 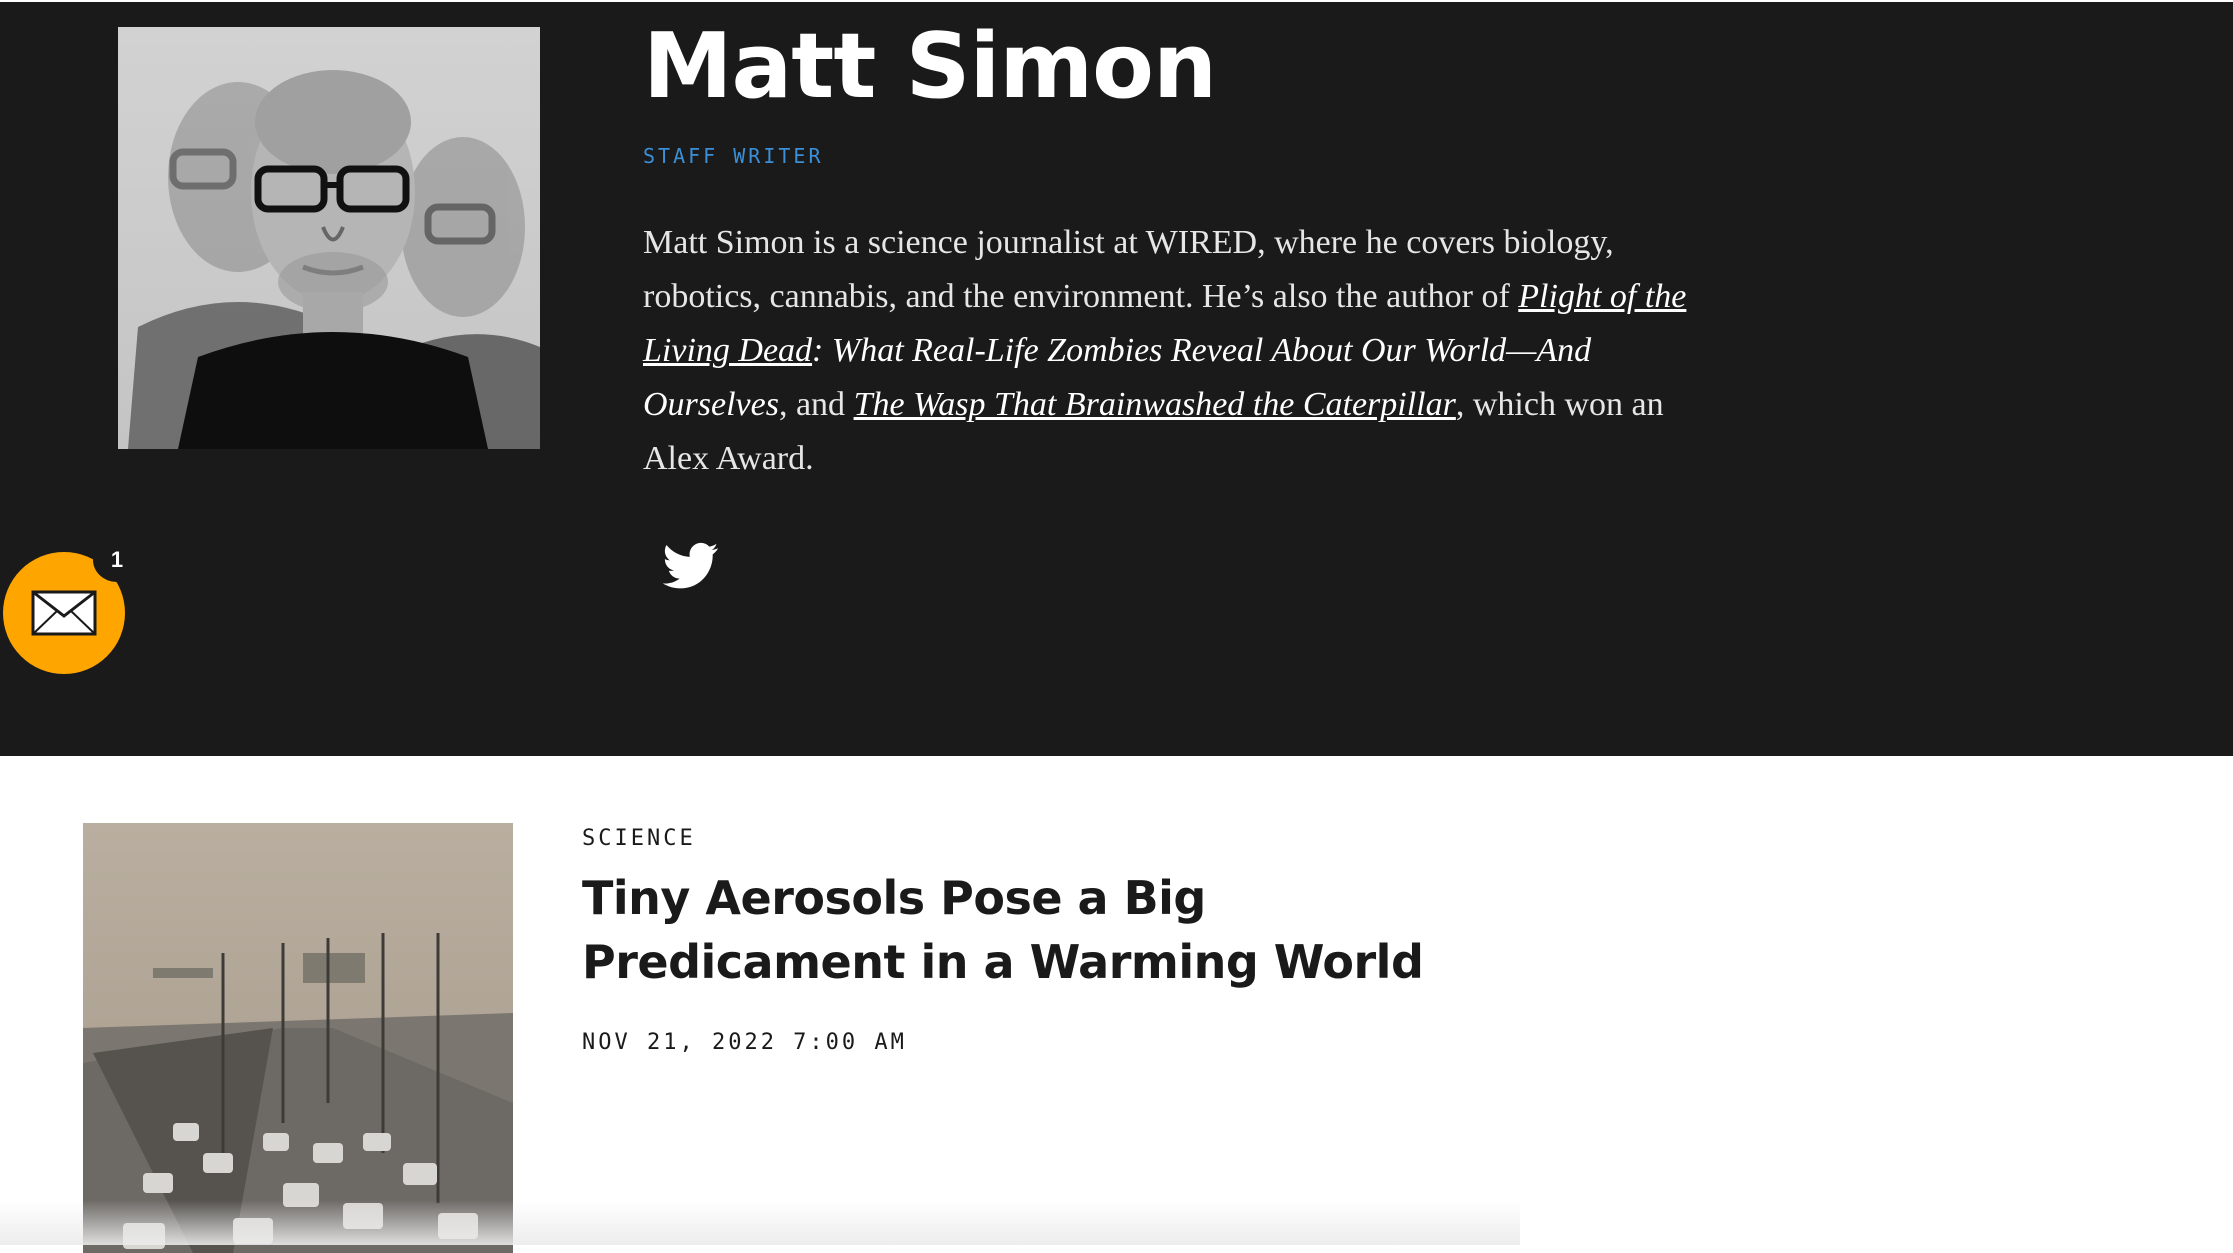 What do you see at coordinates (329, 238) in the screenshot?
I see `author-portrait` at bounding box center [329, 238].